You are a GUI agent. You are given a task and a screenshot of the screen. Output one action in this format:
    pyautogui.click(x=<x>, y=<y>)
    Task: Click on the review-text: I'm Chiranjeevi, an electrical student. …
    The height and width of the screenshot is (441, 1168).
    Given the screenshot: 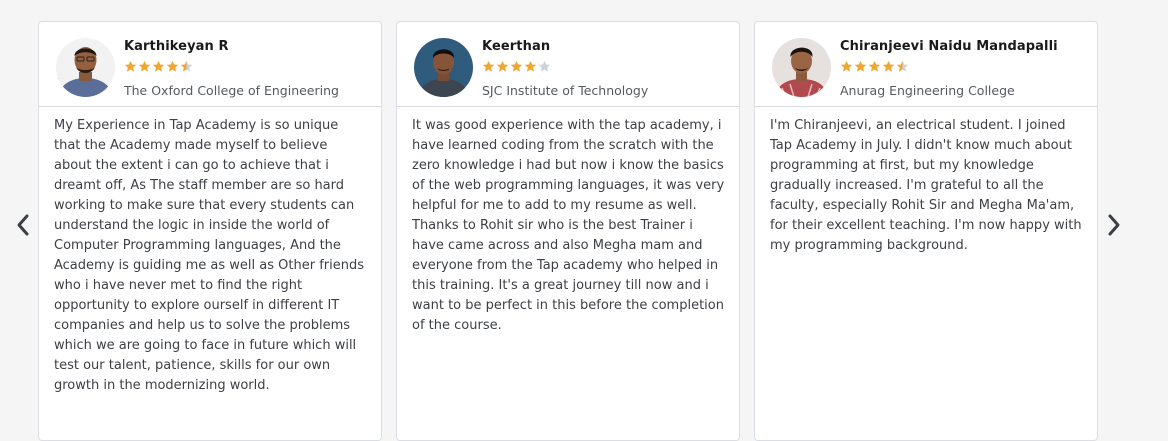 What is the action you would take?
    pyautogui.click(x=926, y=185)
    